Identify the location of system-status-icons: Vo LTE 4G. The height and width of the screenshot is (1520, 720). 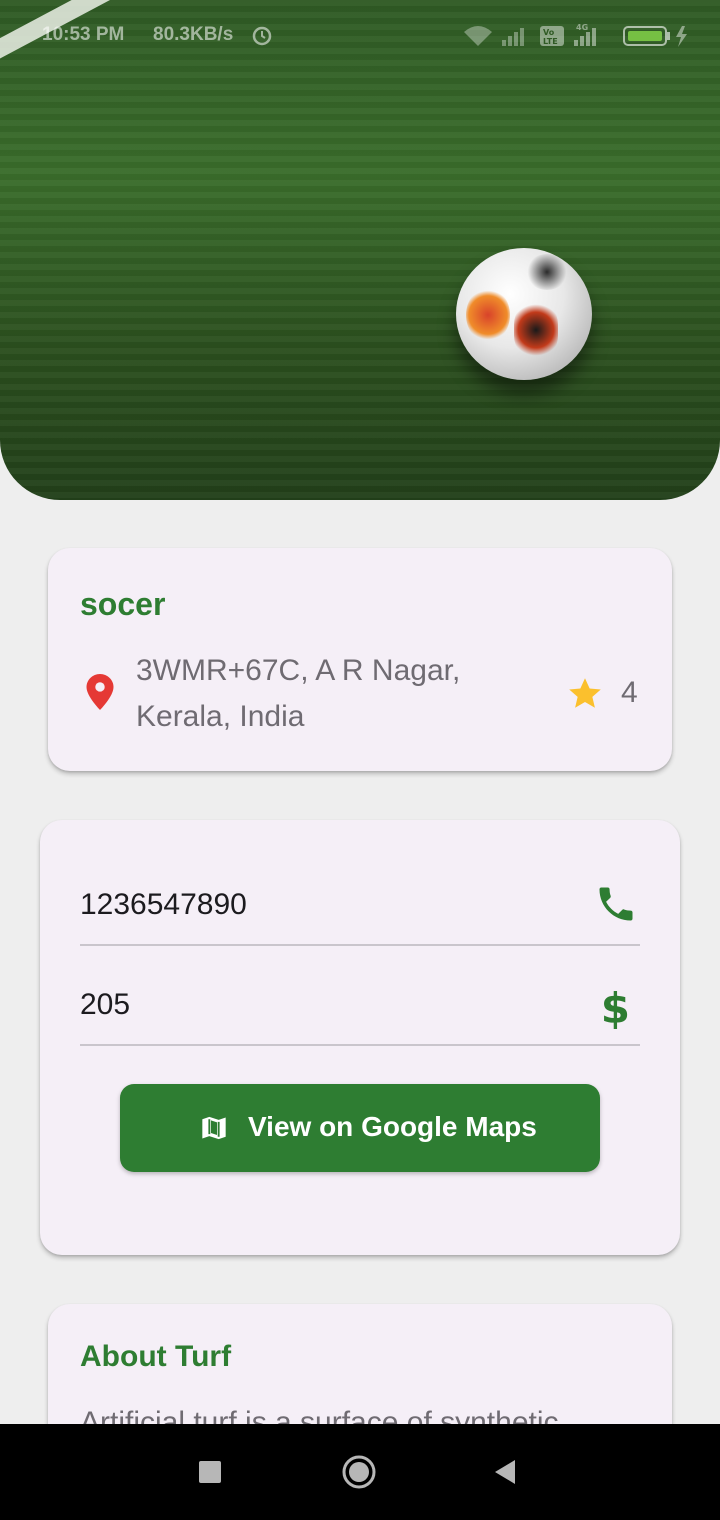
(575, 35).